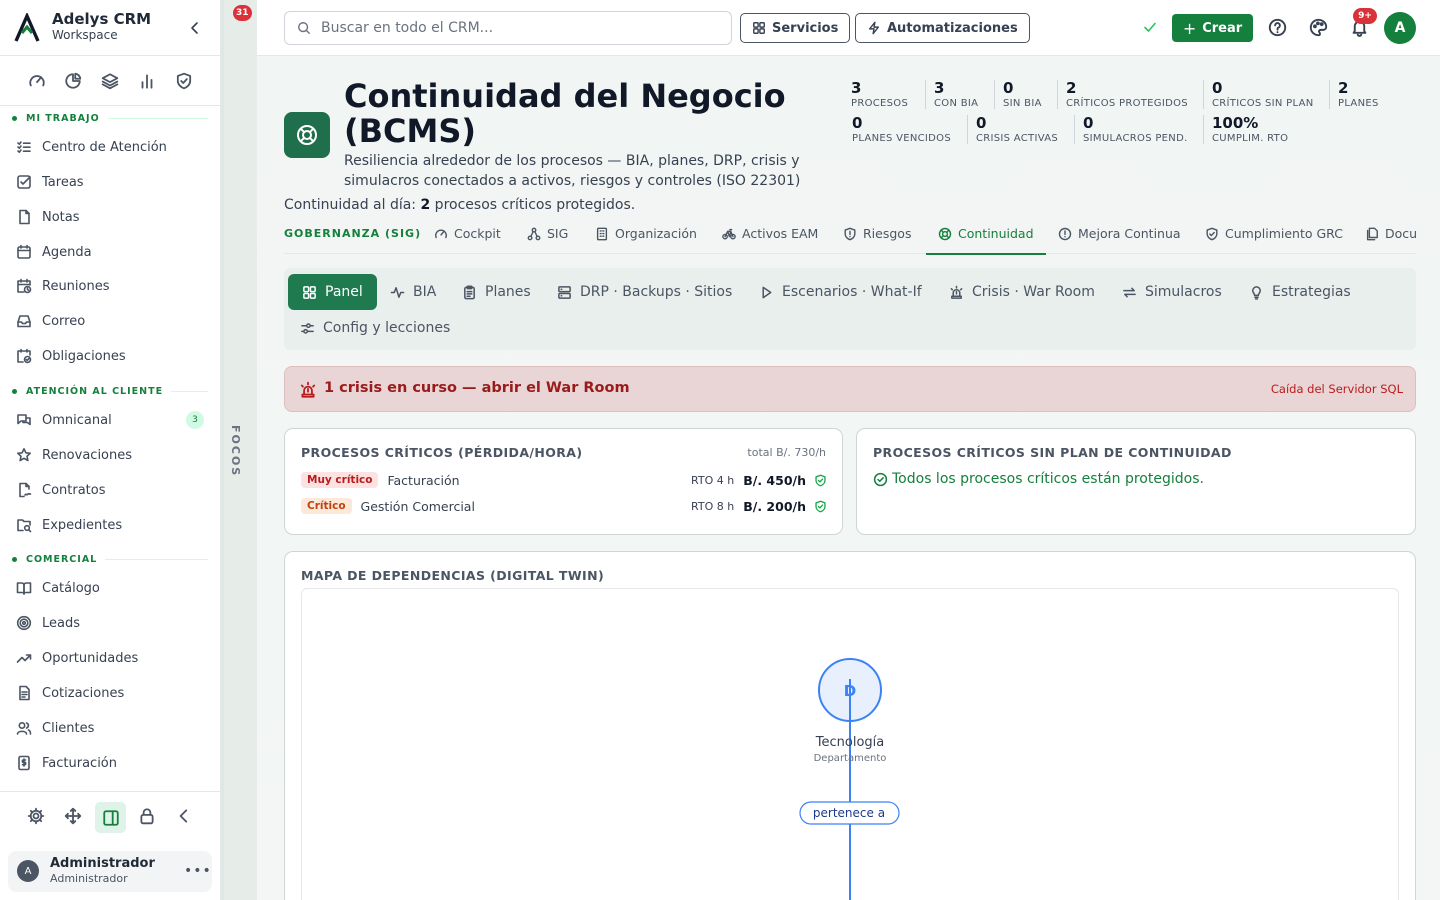  I want to click on sidebar-item-contratos: Contratos, so click(110, 490).